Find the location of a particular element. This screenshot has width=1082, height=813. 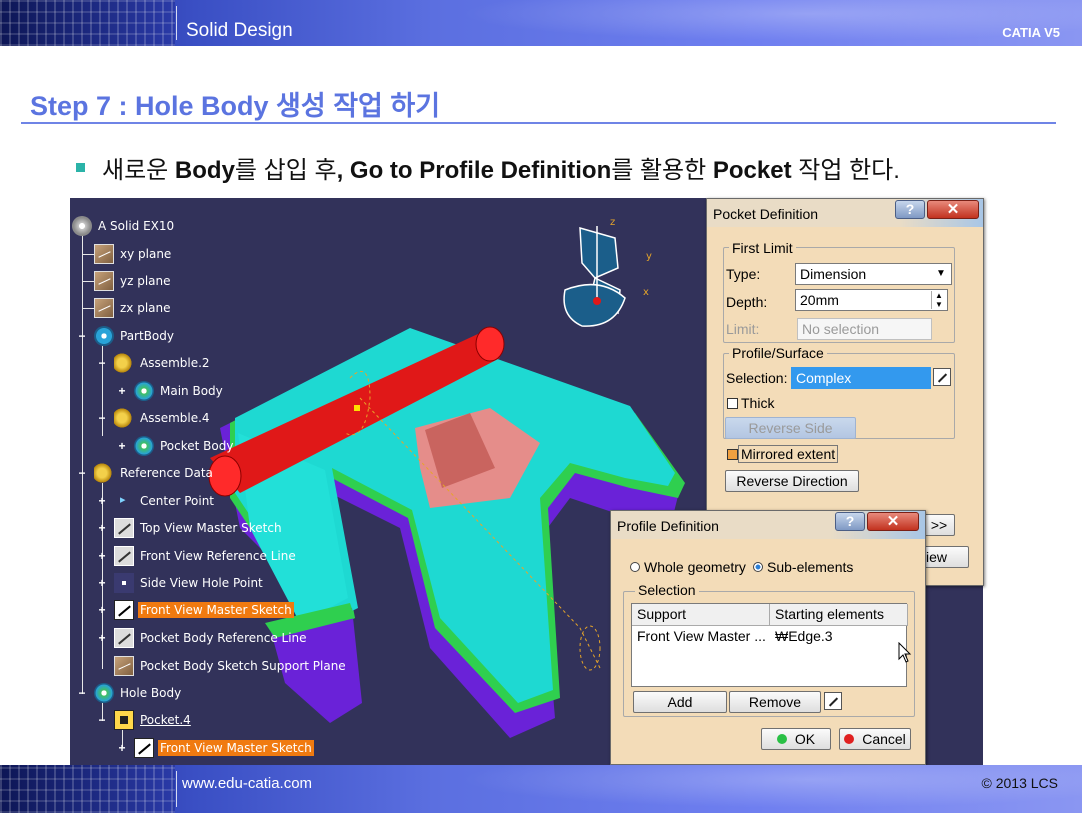

tree-item-root: A Solid EX10 is located at coordinates (124, 226).